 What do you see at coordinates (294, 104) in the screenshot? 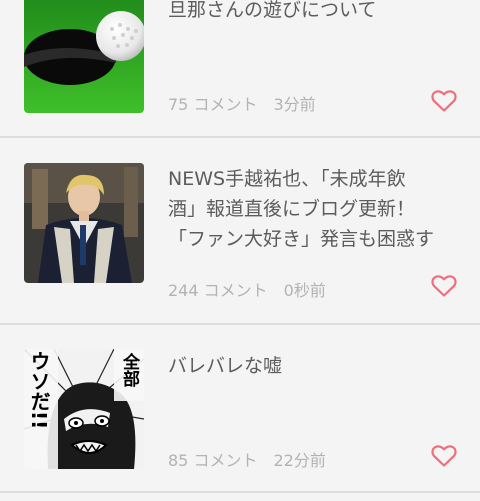
I see `posted-time: 3分前` at bounding box center [294, 104].